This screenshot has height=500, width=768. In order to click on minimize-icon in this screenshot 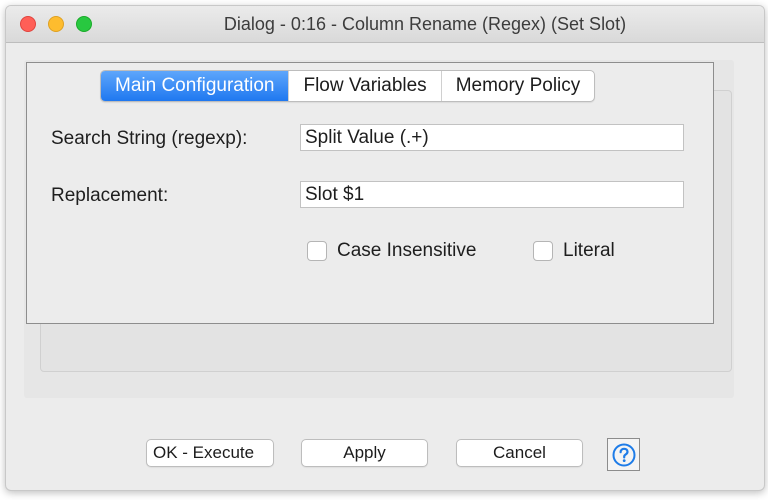, I will do `click(56, 24)`.